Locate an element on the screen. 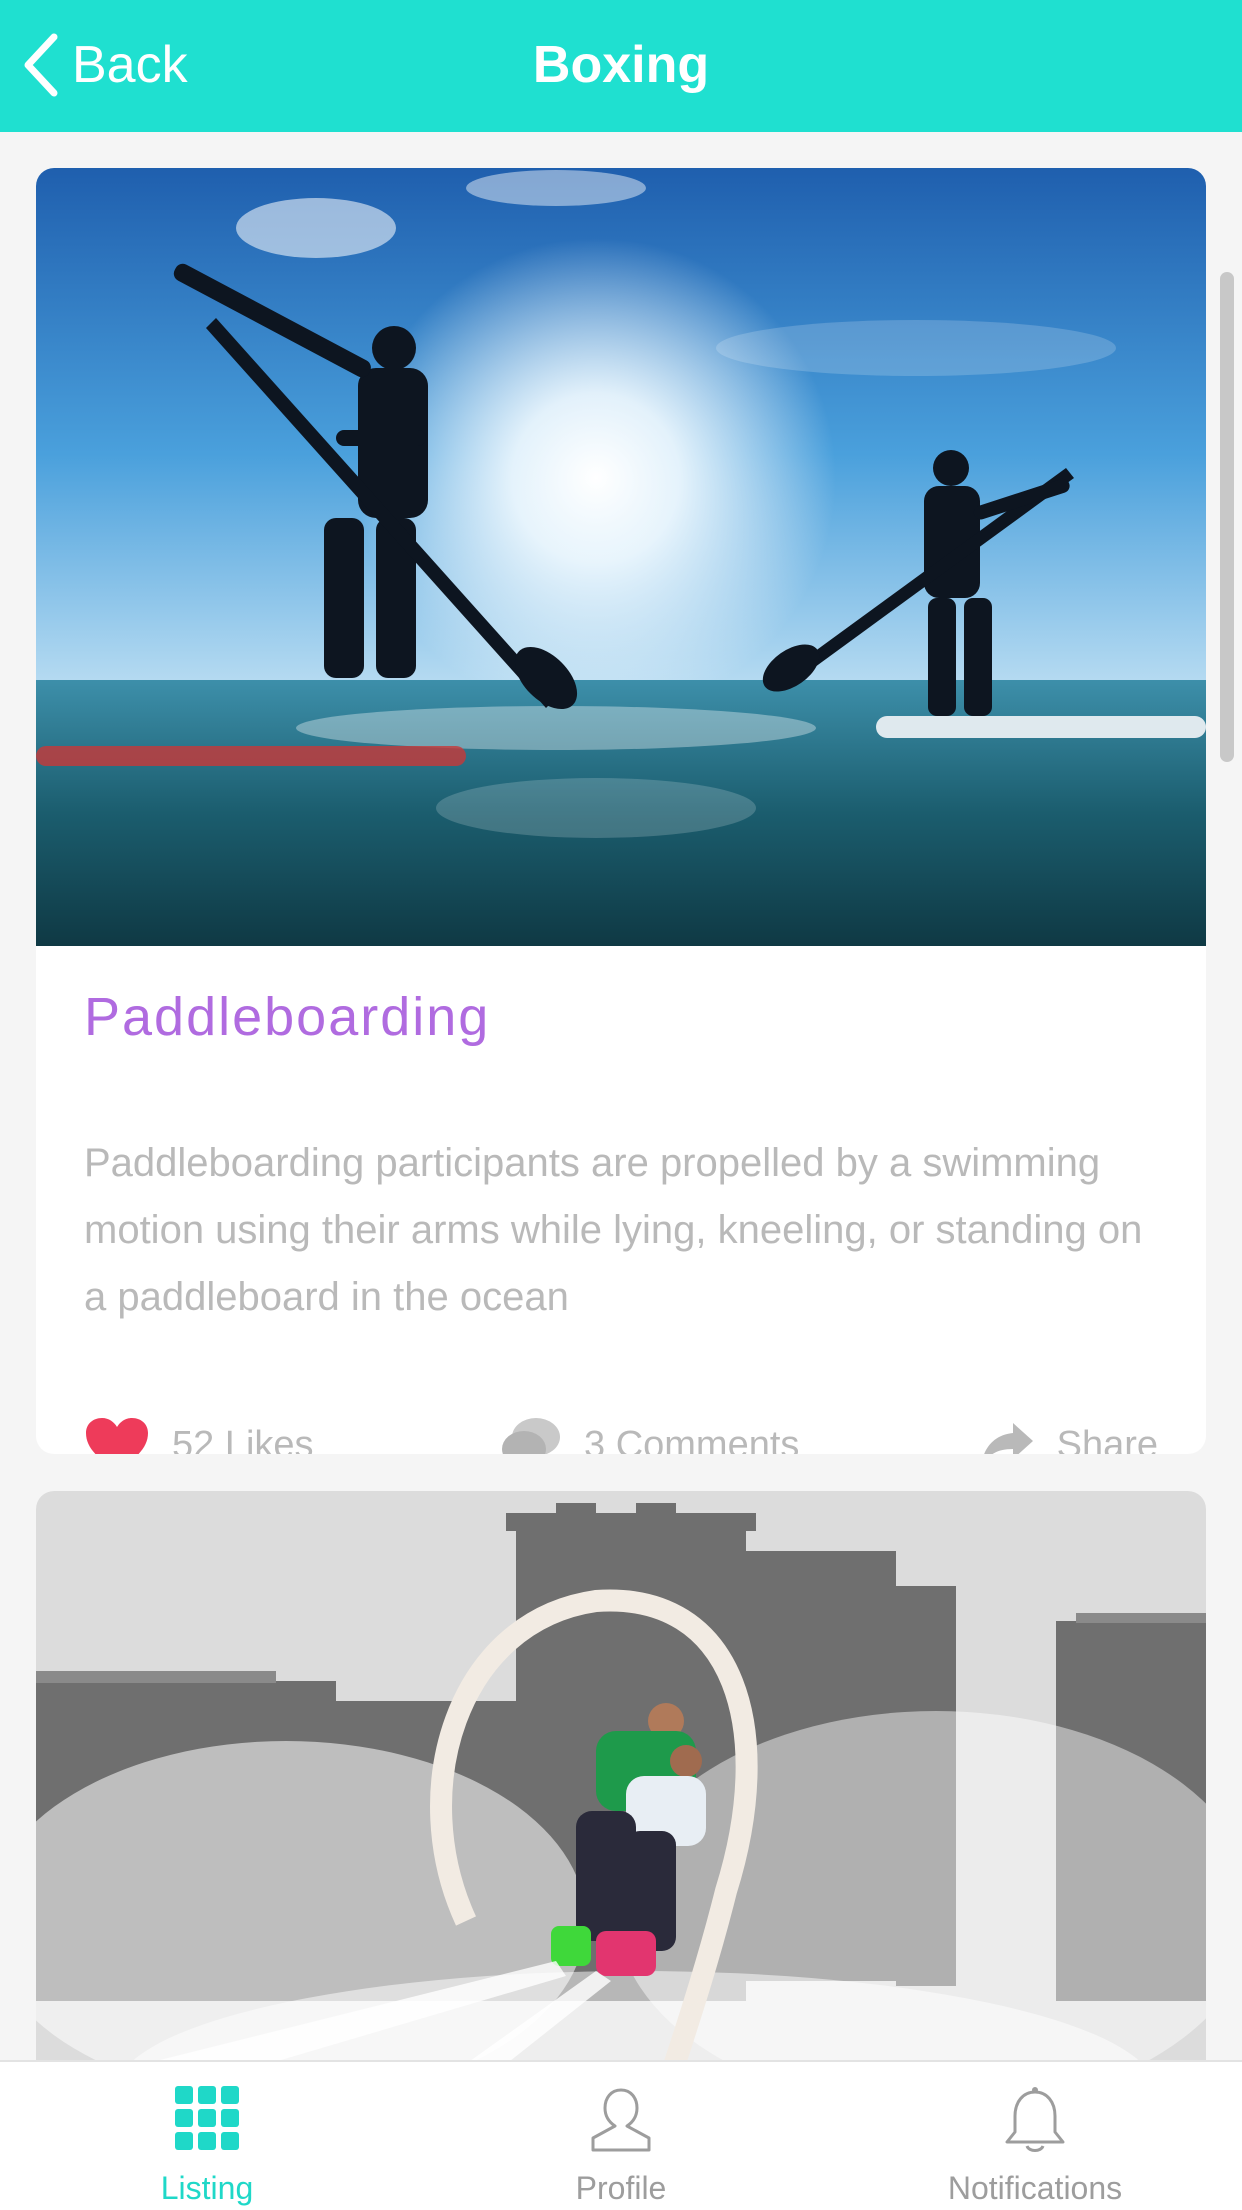 Image resolution: width=1242 pixels, height=2210 pixels. tab-label: Profile is located at coordinates (621, 2188).